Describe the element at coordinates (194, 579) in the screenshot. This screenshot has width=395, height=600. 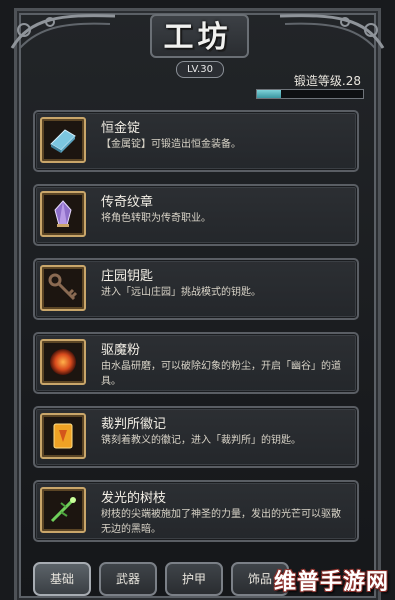
I see `tab-armor: 护甲` at that location.